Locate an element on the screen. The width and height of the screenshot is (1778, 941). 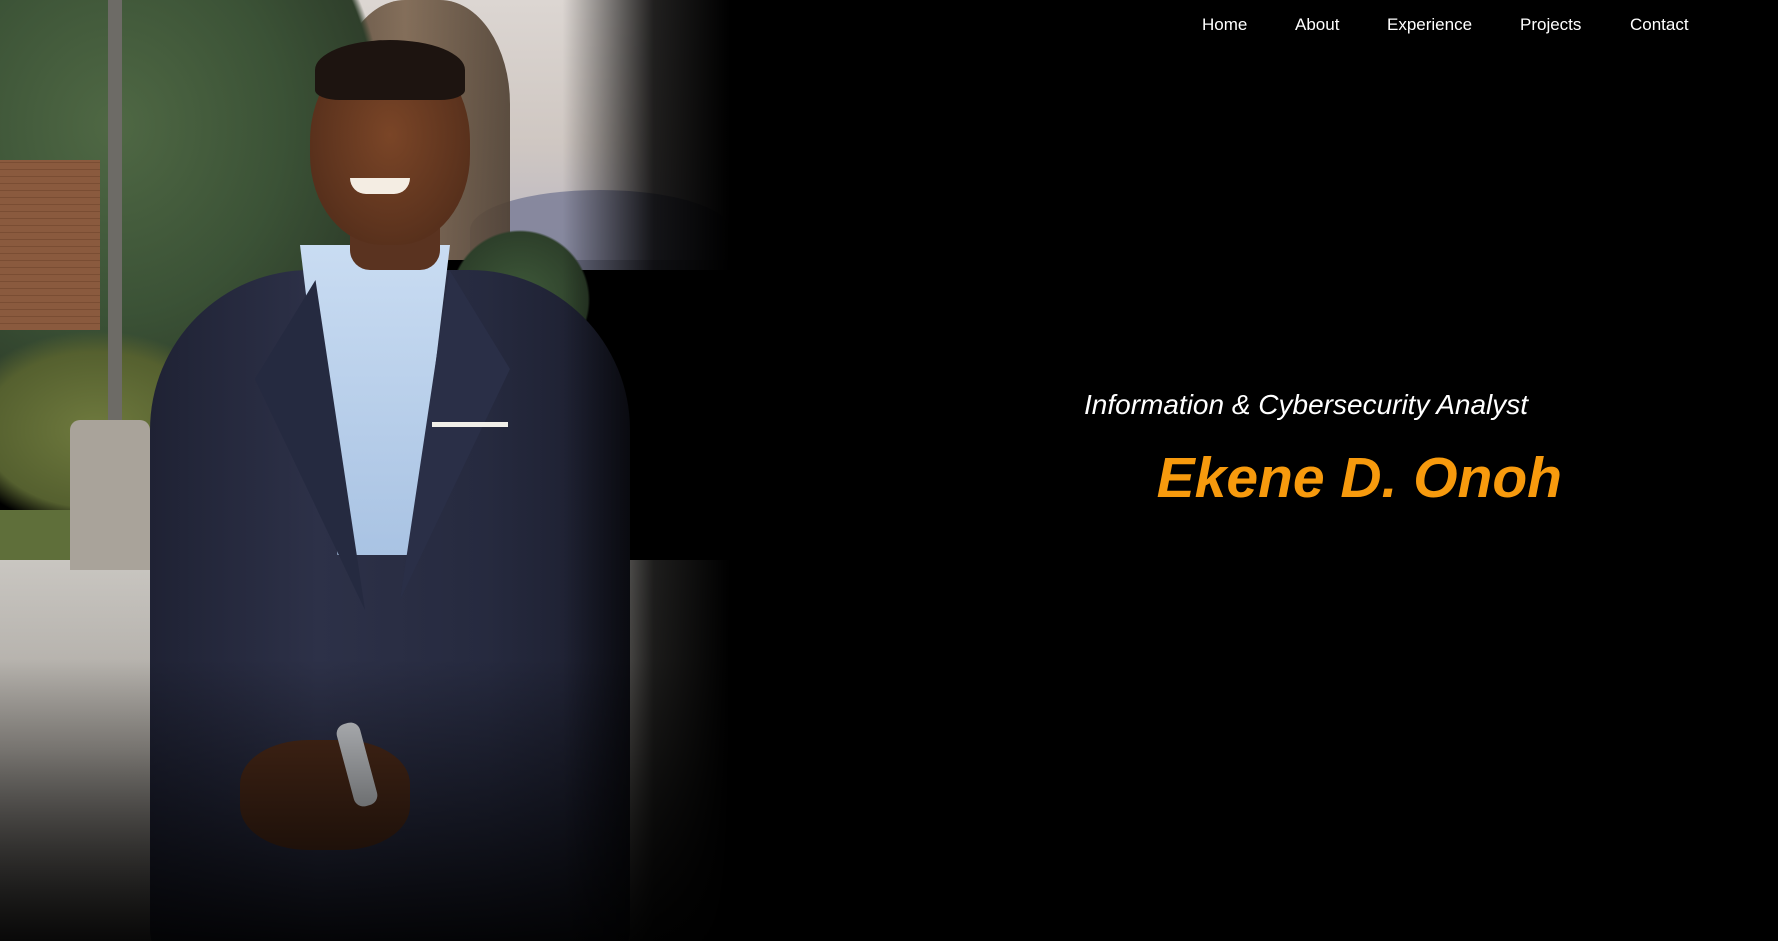
hero-name: Ekene D. Onoh is located at coordinates (1359, 478).